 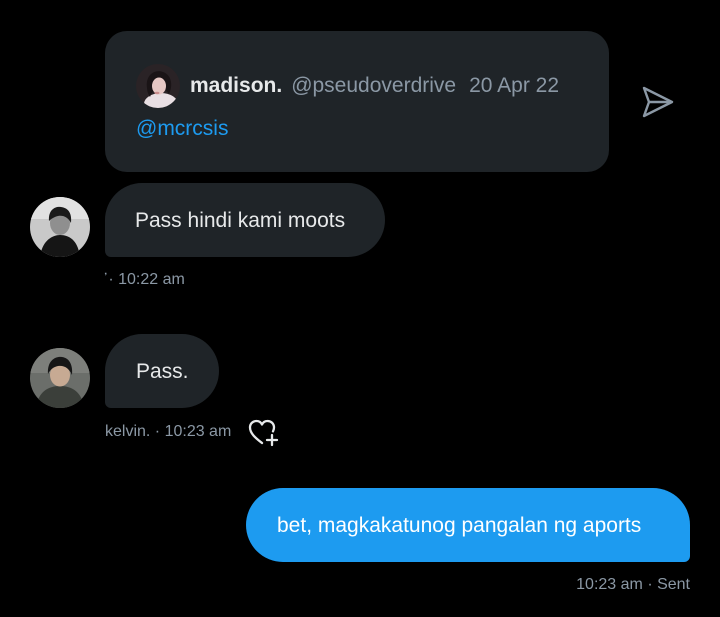 What do you see at coordinates (236, 86) in the screenshot?
I see `shared-tweet-author-name: madison.` at bounding box center [236, 86].